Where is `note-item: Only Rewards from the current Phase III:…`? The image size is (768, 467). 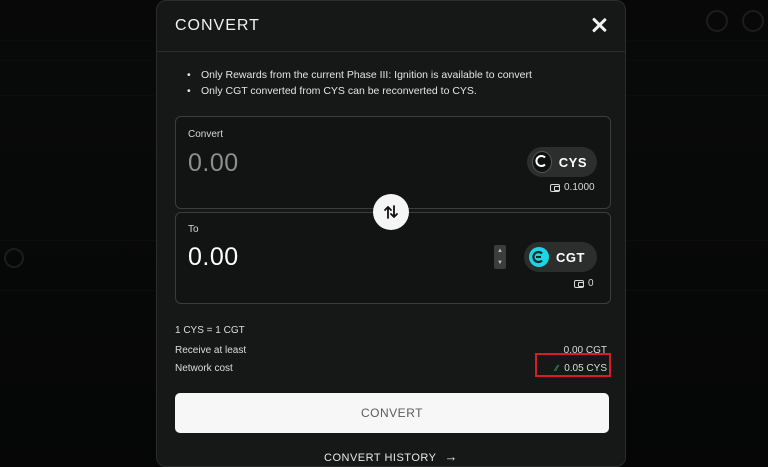 note-item: Only Rewards from the current Phase III:… is located at coordinates (359, 75).